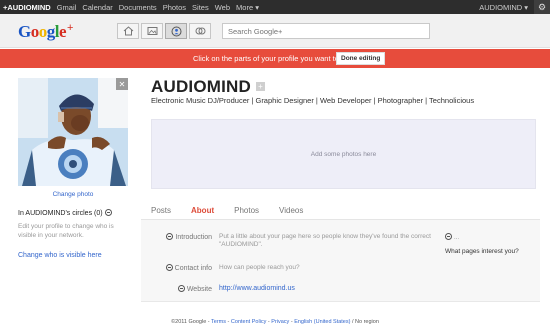 This screenshot has height=328, width=550. I want to click on circles-icon, so click(200, 31).